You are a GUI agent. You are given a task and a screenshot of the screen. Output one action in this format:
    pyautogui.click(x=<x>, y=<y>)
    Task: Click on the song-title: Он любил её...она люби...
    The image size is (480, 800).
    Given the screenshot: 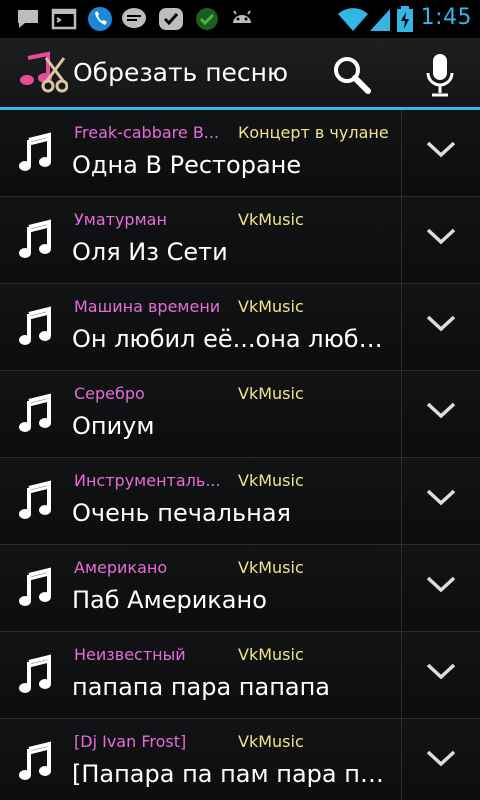 What is the action you would take?
    pyautogui.click(x=232, y=339)
    